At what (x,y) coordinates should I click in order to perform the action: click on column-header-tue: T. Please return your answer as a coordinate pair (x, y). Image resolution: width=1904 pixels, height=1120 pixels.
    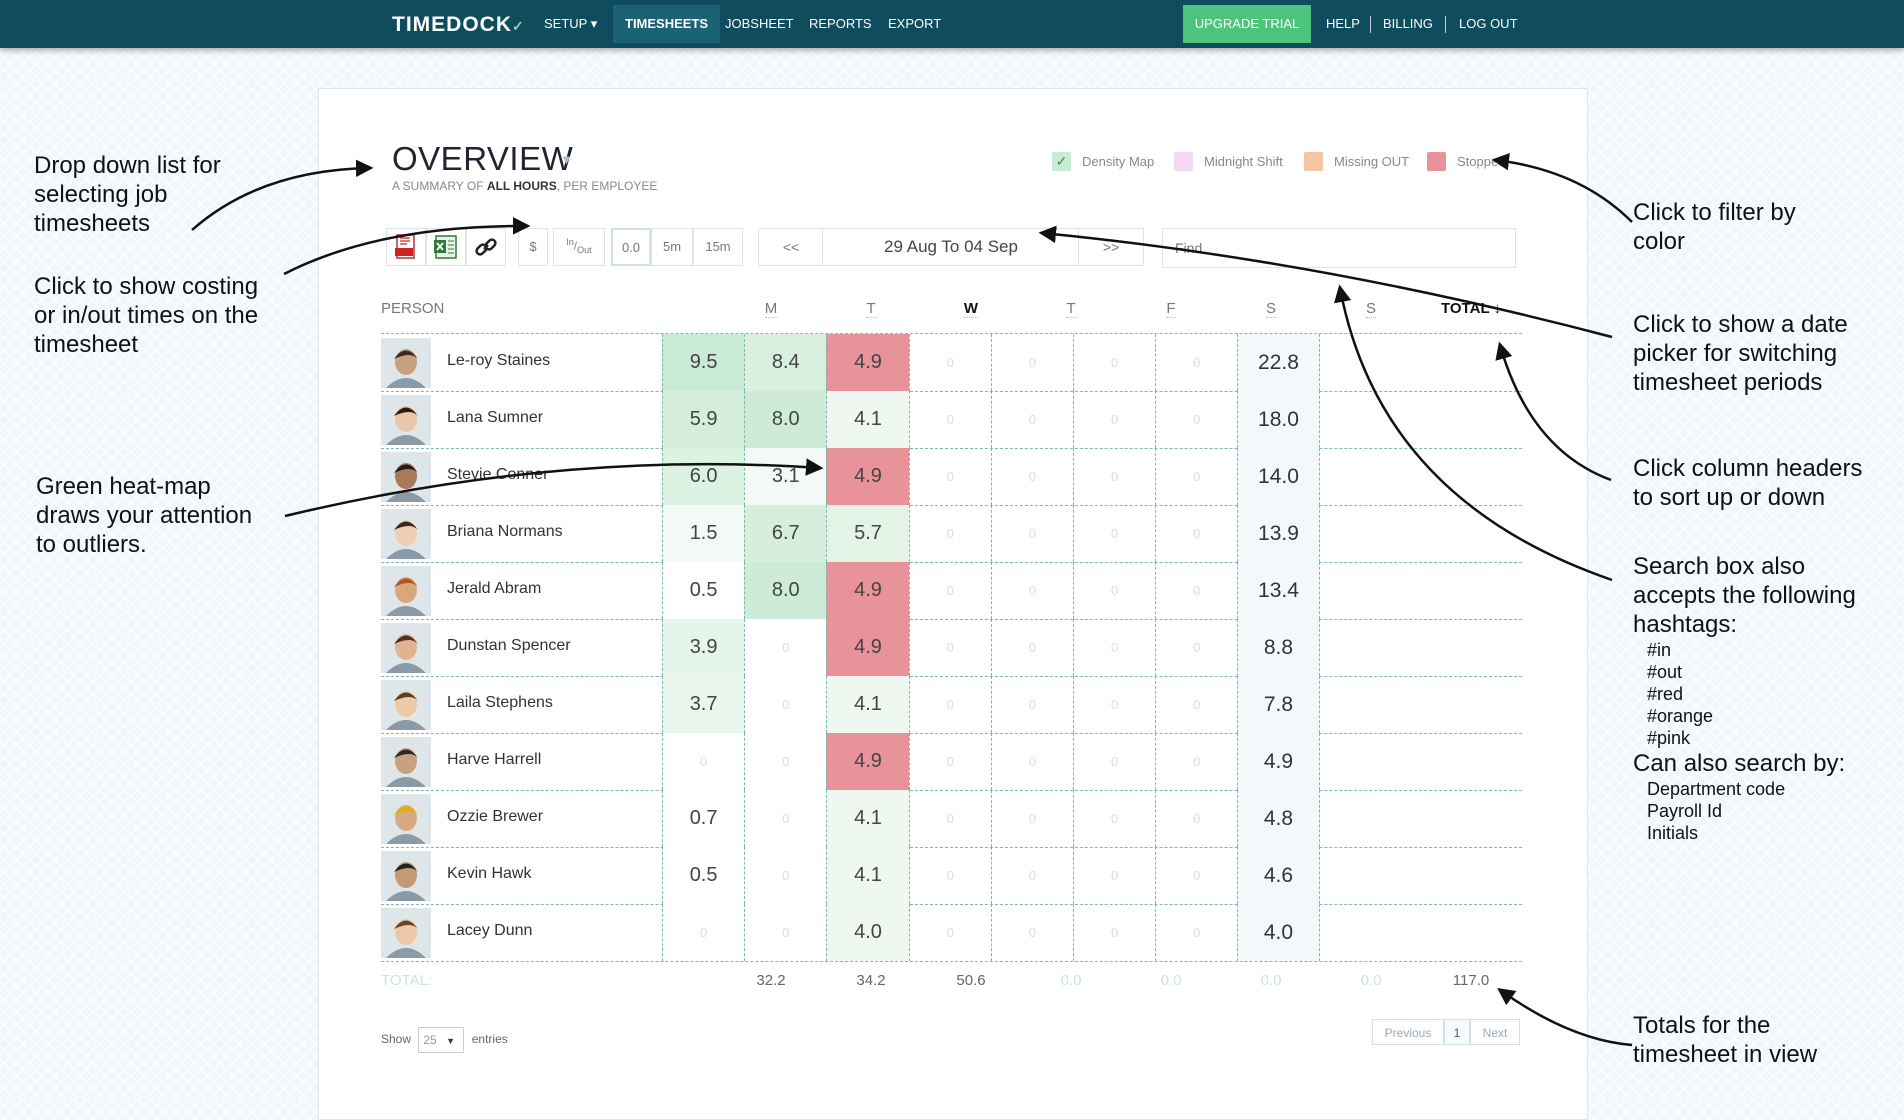
    Looking at the image, I should click on (871, 309).